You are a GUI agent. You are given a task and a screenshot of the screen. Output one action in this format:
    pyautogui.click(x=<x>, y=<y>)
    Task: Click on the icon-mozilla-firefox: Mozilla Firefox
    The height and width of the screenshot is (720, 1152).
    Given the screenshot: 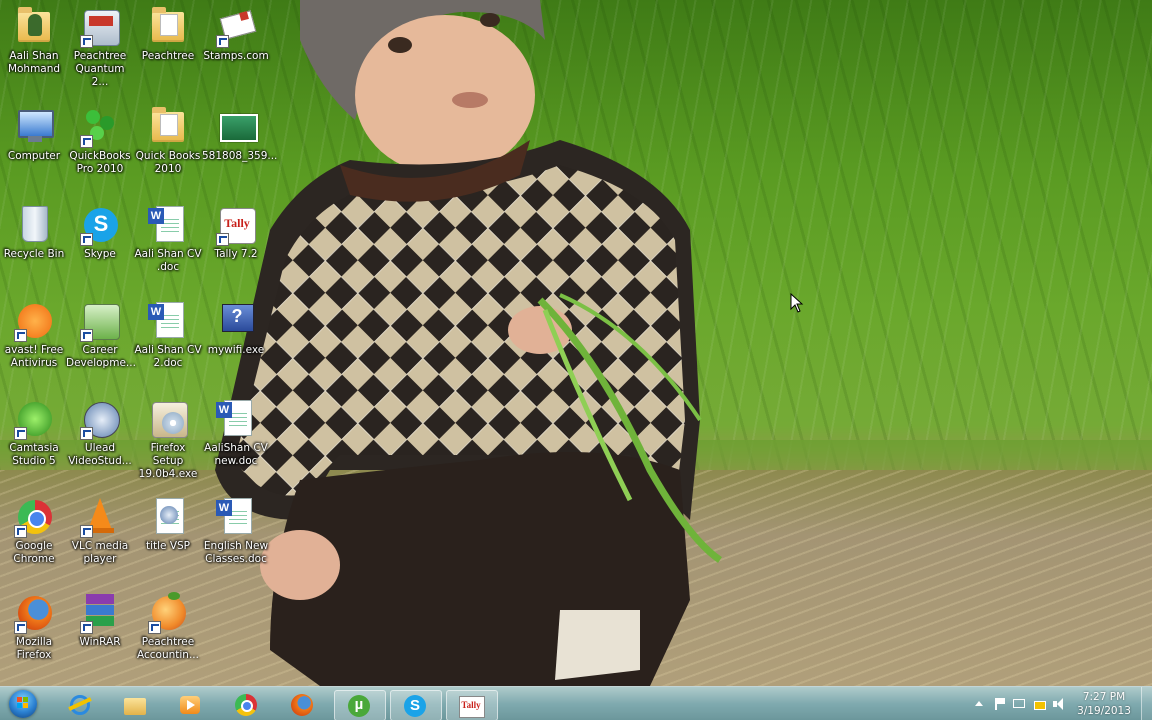 What is the action you would take?
    pyautogui.click(x=34, y=626)
    